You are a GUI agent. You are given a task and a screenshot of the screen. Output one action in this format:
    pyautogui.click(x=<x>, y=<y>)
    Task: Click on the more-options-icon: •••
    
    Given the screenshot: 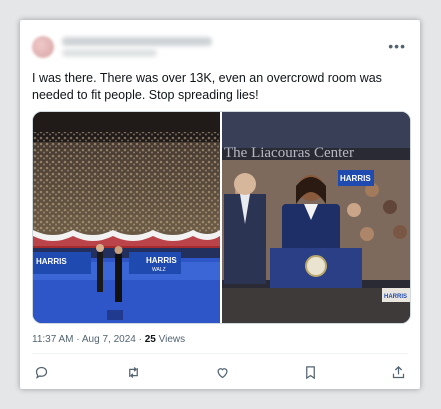 What is the action you would take?
    pyautogui.click(x=397, y=46)
    